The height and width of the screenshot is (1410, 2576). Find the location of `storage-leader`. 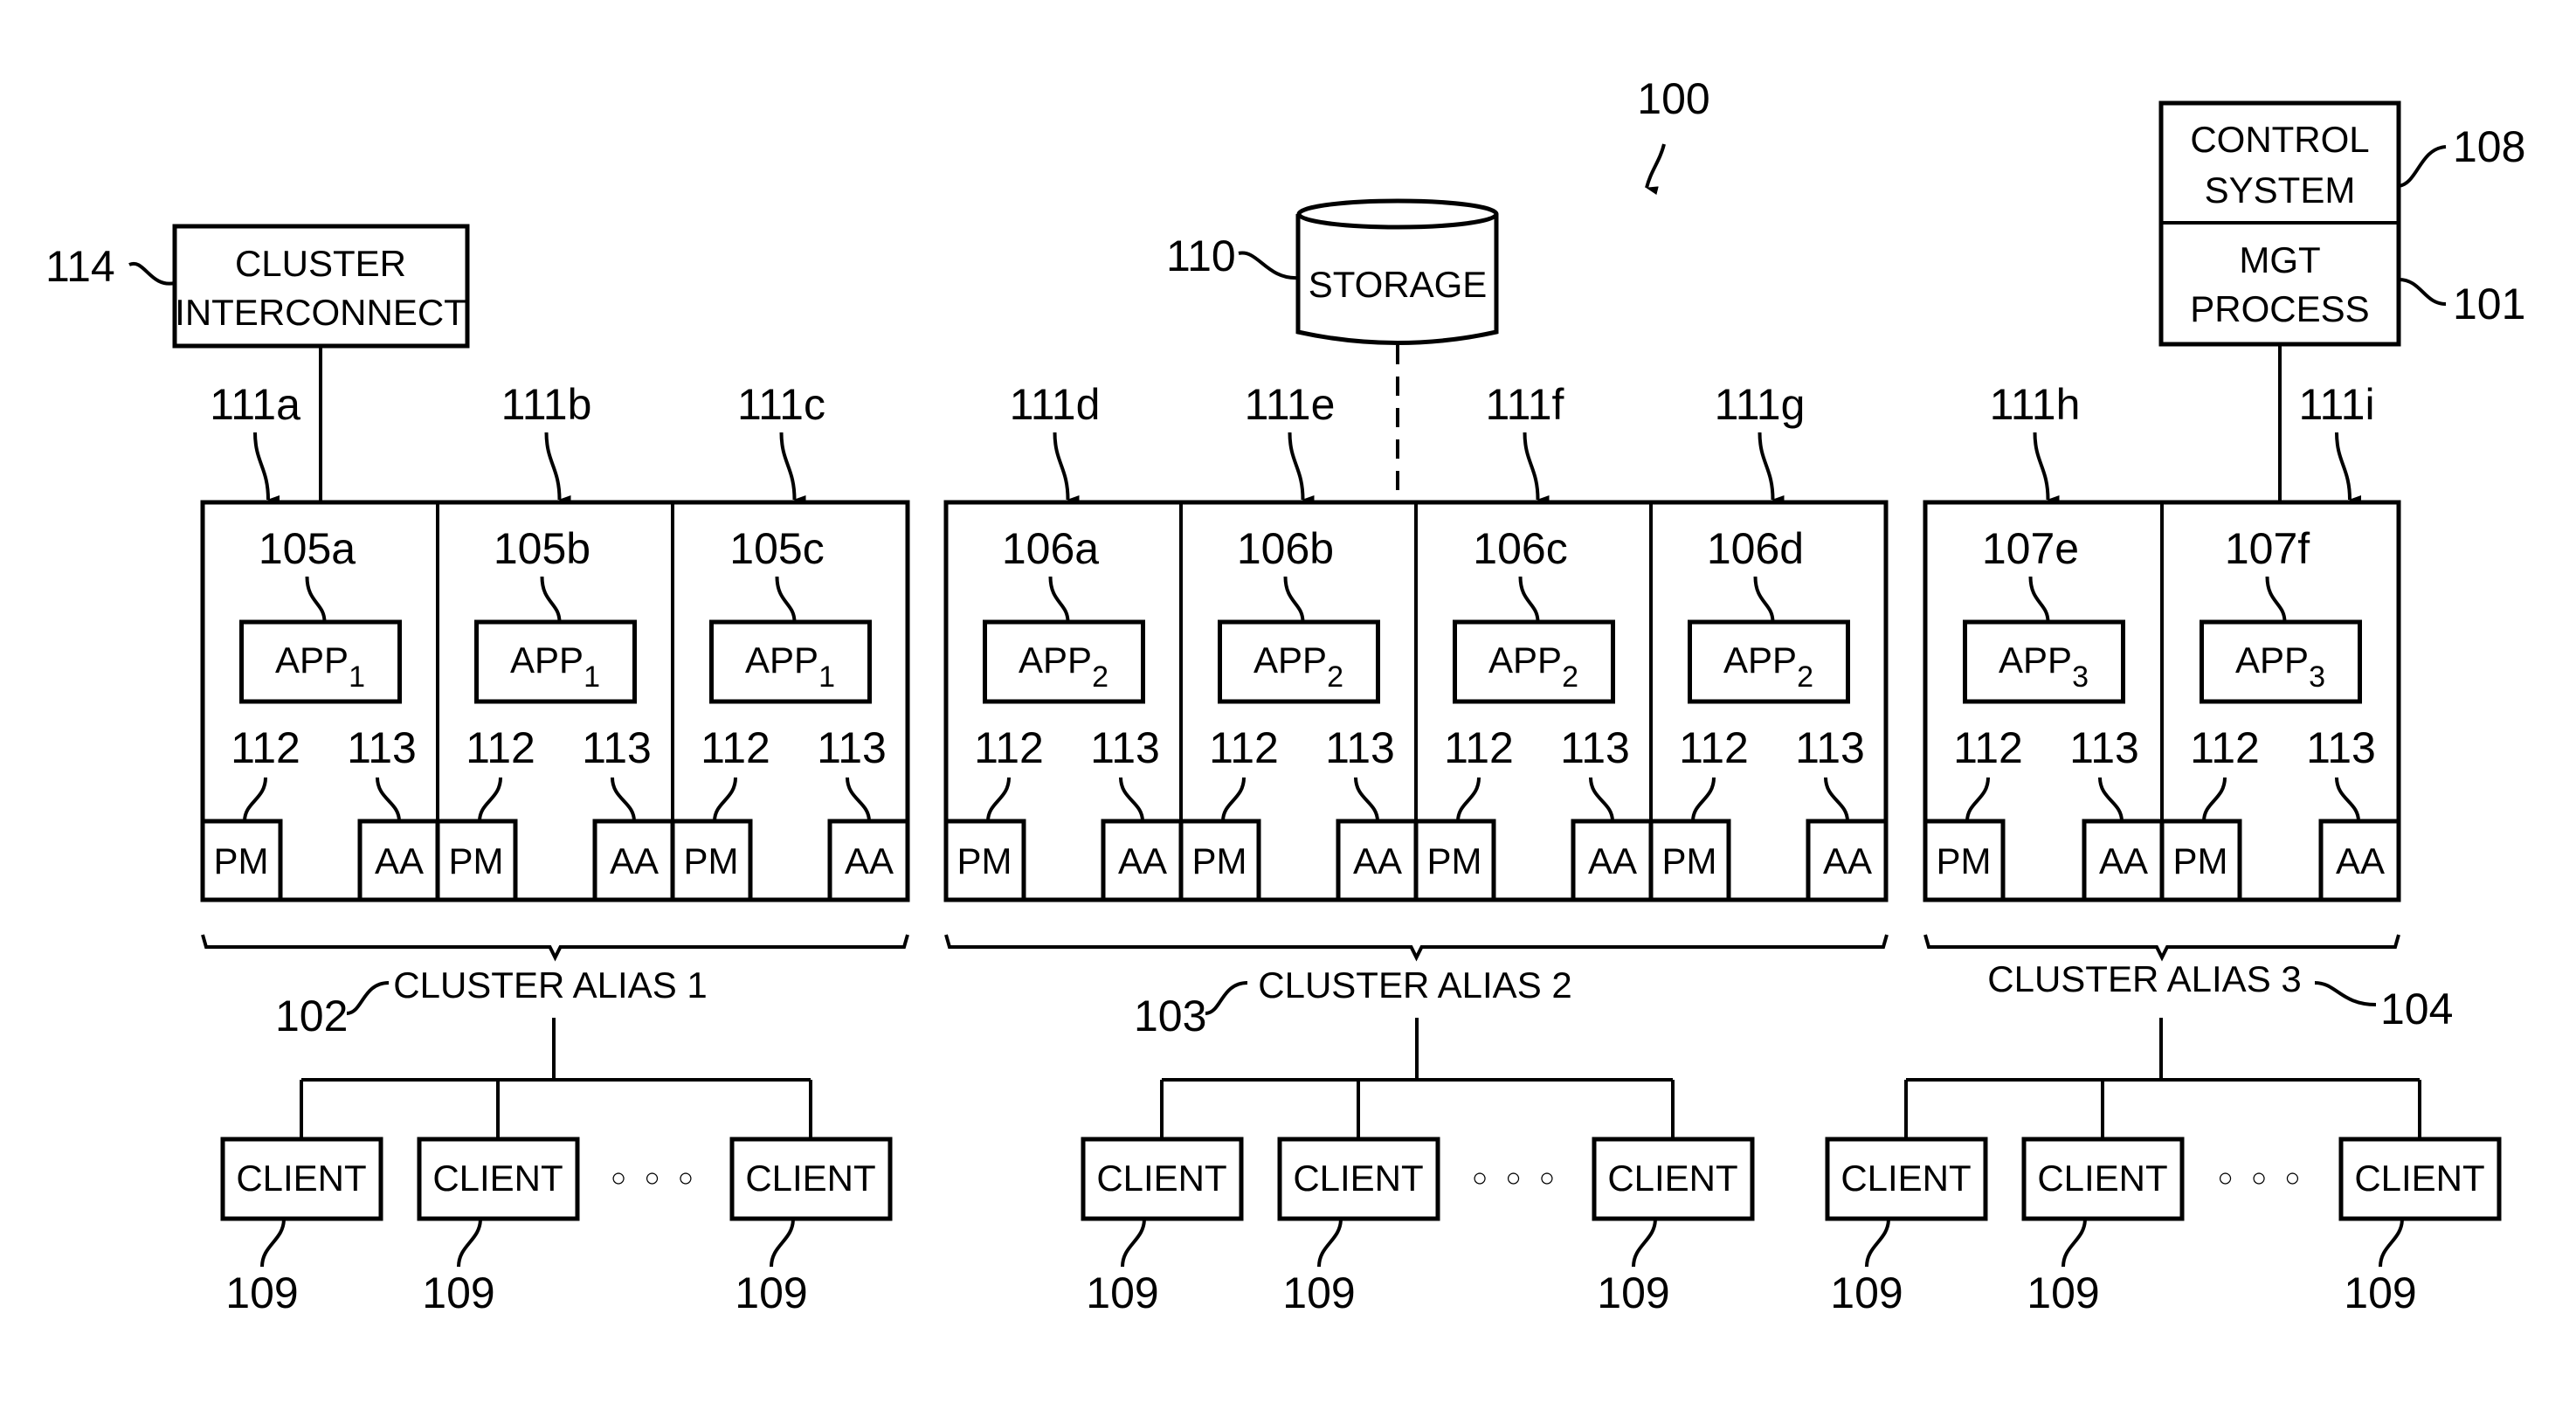

storage-leader is located at coordinates (1268, 265).